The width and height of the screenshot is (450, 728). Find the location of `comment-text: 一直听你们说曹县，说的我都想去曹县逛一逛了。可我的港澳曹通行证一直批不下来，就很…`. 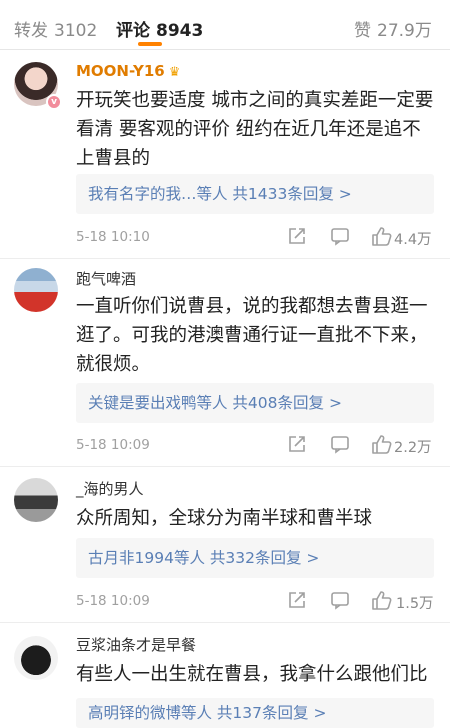

comment-text: 一直听你们说曹县，说的我都想去曹县逛一逛了。可我的港澳曹通行证一直批不下来，就很… is located at coordinates (252, 335).